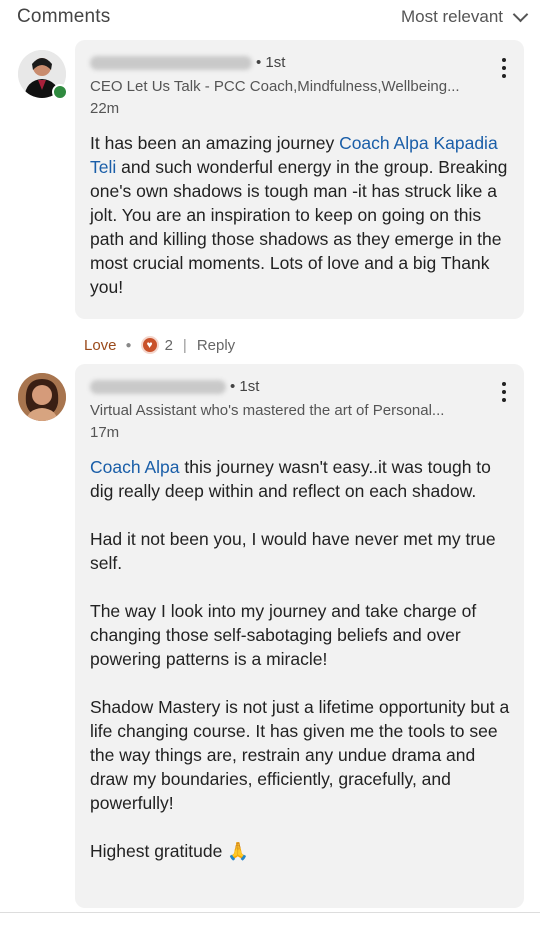  I want to click on sort-dropdown: Most relevant, so click(464, 16).